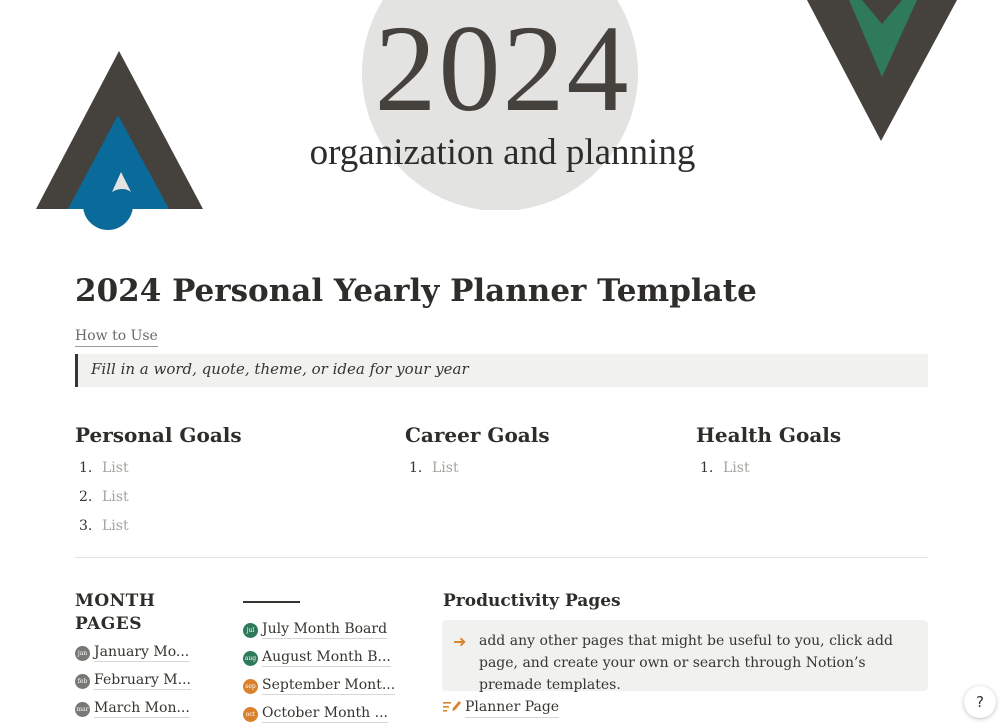 The height and width of the screenshot is (728, 1005). Describe the element at coordinates (502, 68) in the screenshot. I see `cover-year: 2024` at that location.